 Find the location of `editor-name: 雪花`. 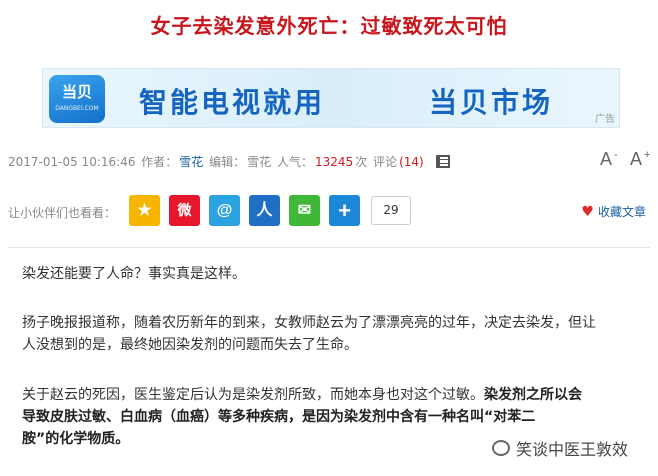

editor-name: 雪花 is located at coordinates (259, 162).